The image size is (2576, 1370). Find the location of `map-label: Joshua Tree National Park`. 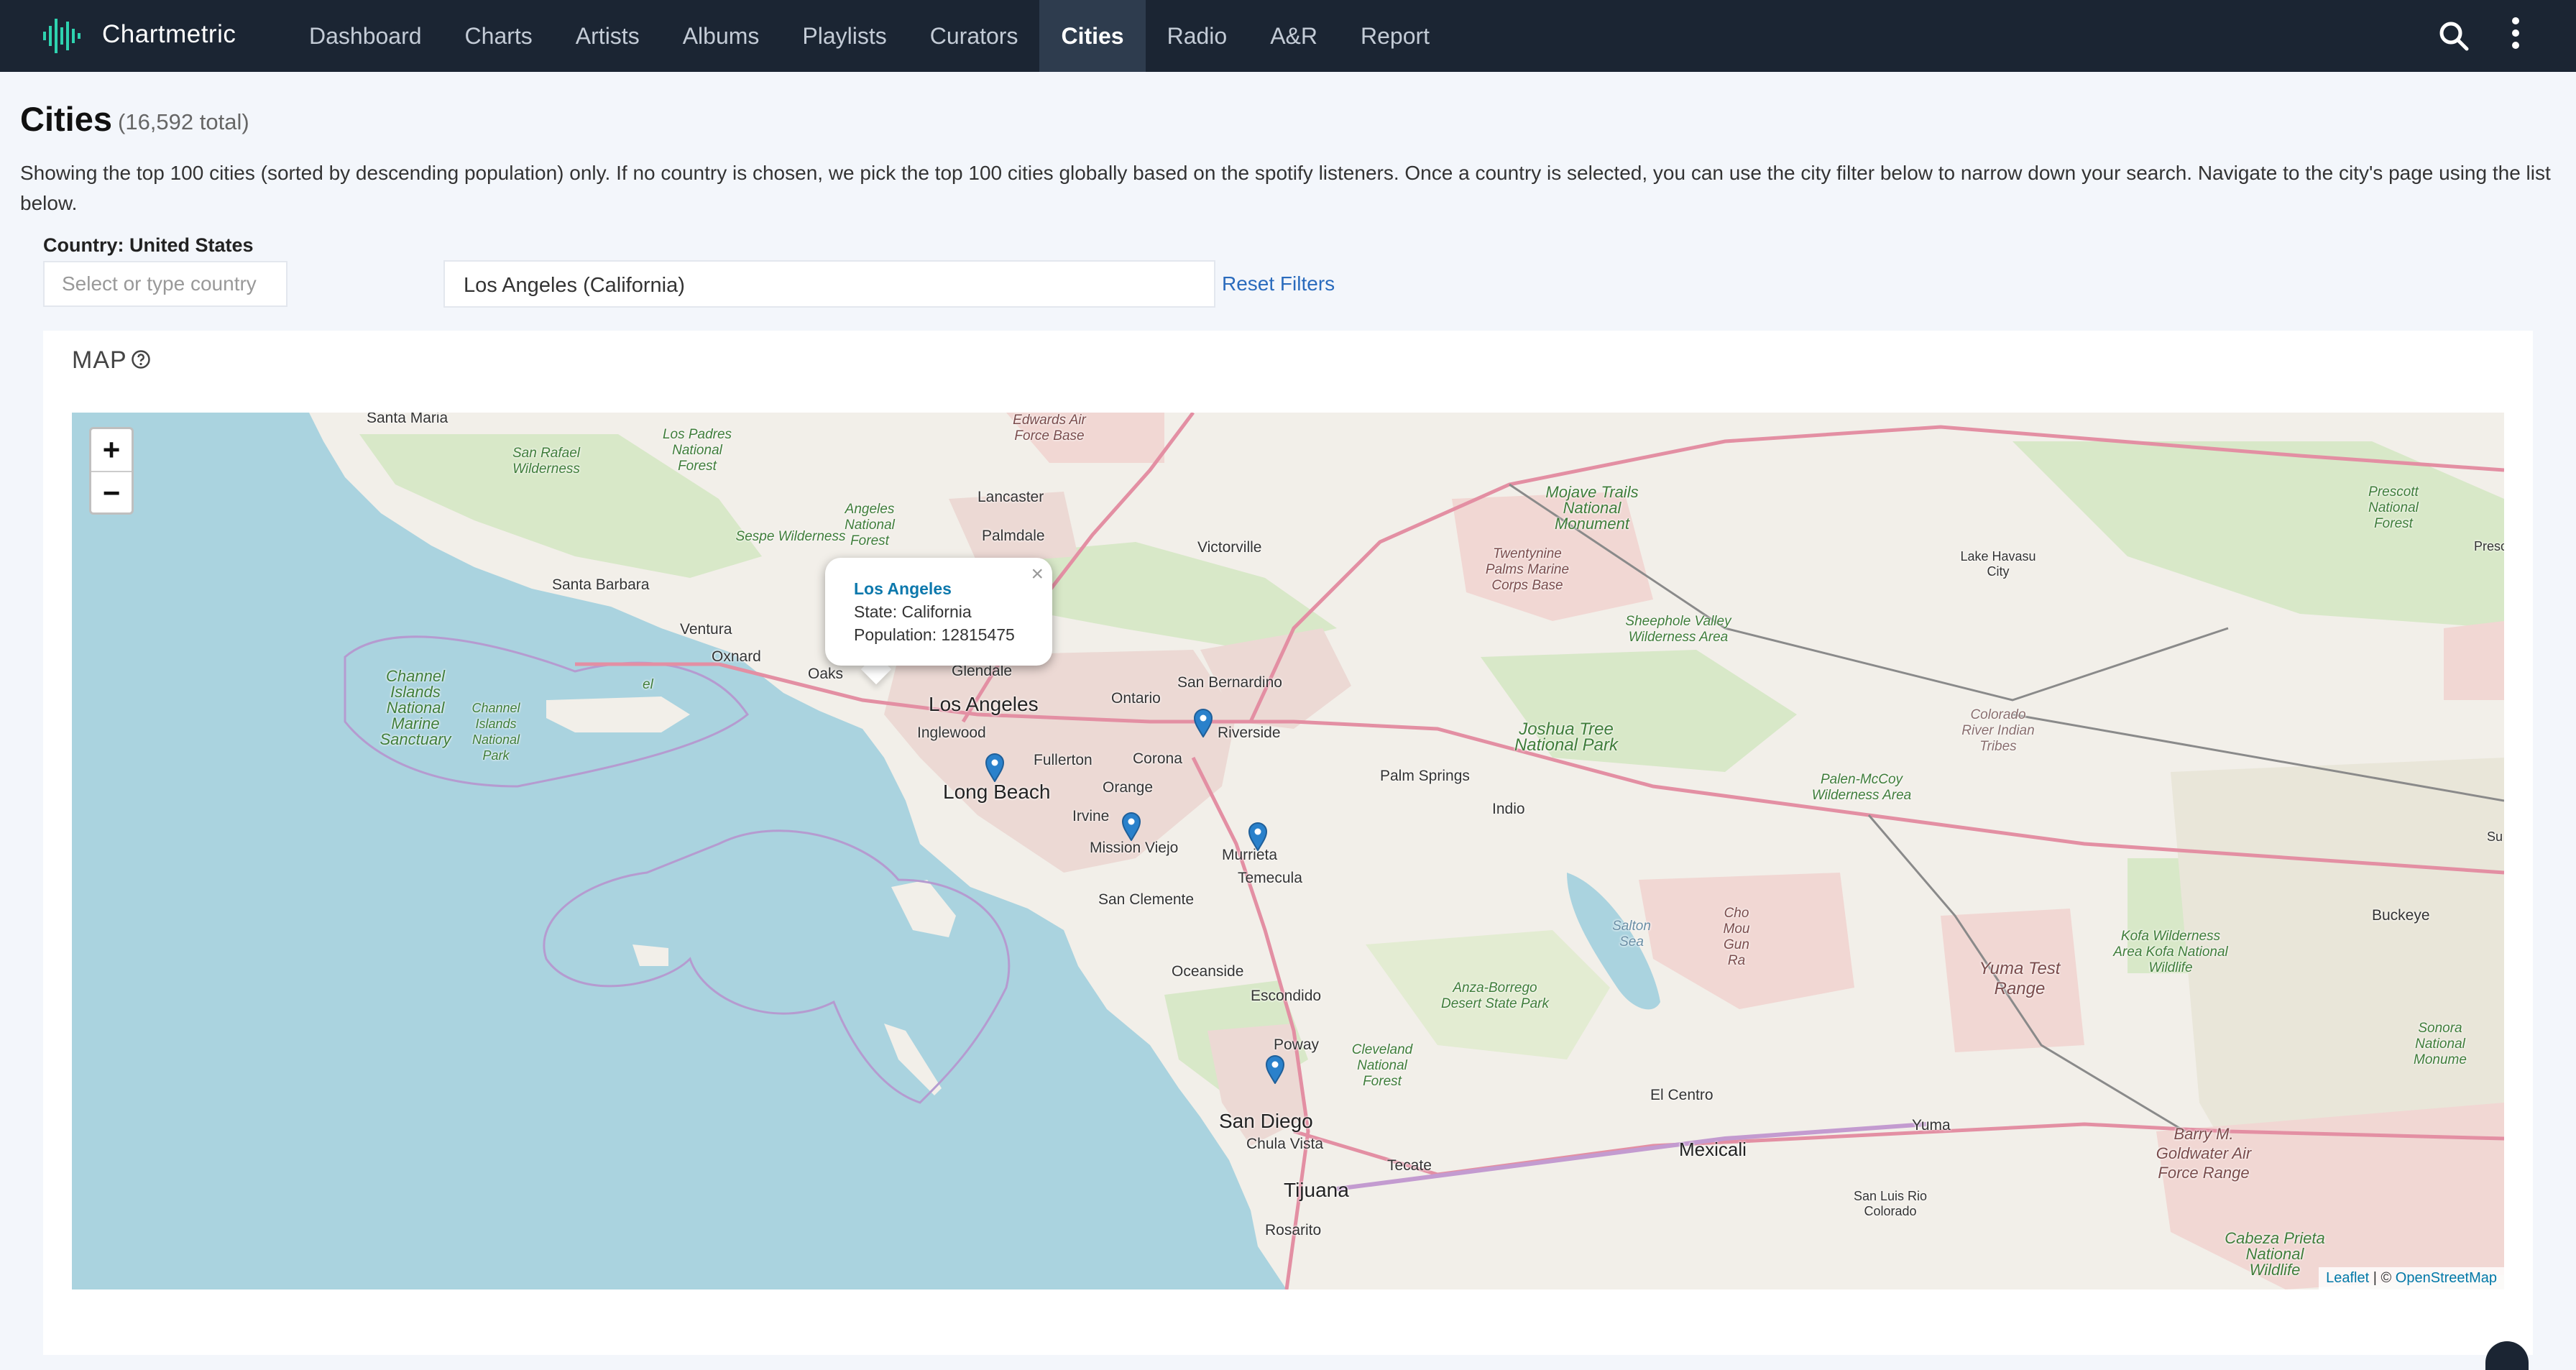

map-label: Joshua Tree National Park is located at coordinates (1566, 738).